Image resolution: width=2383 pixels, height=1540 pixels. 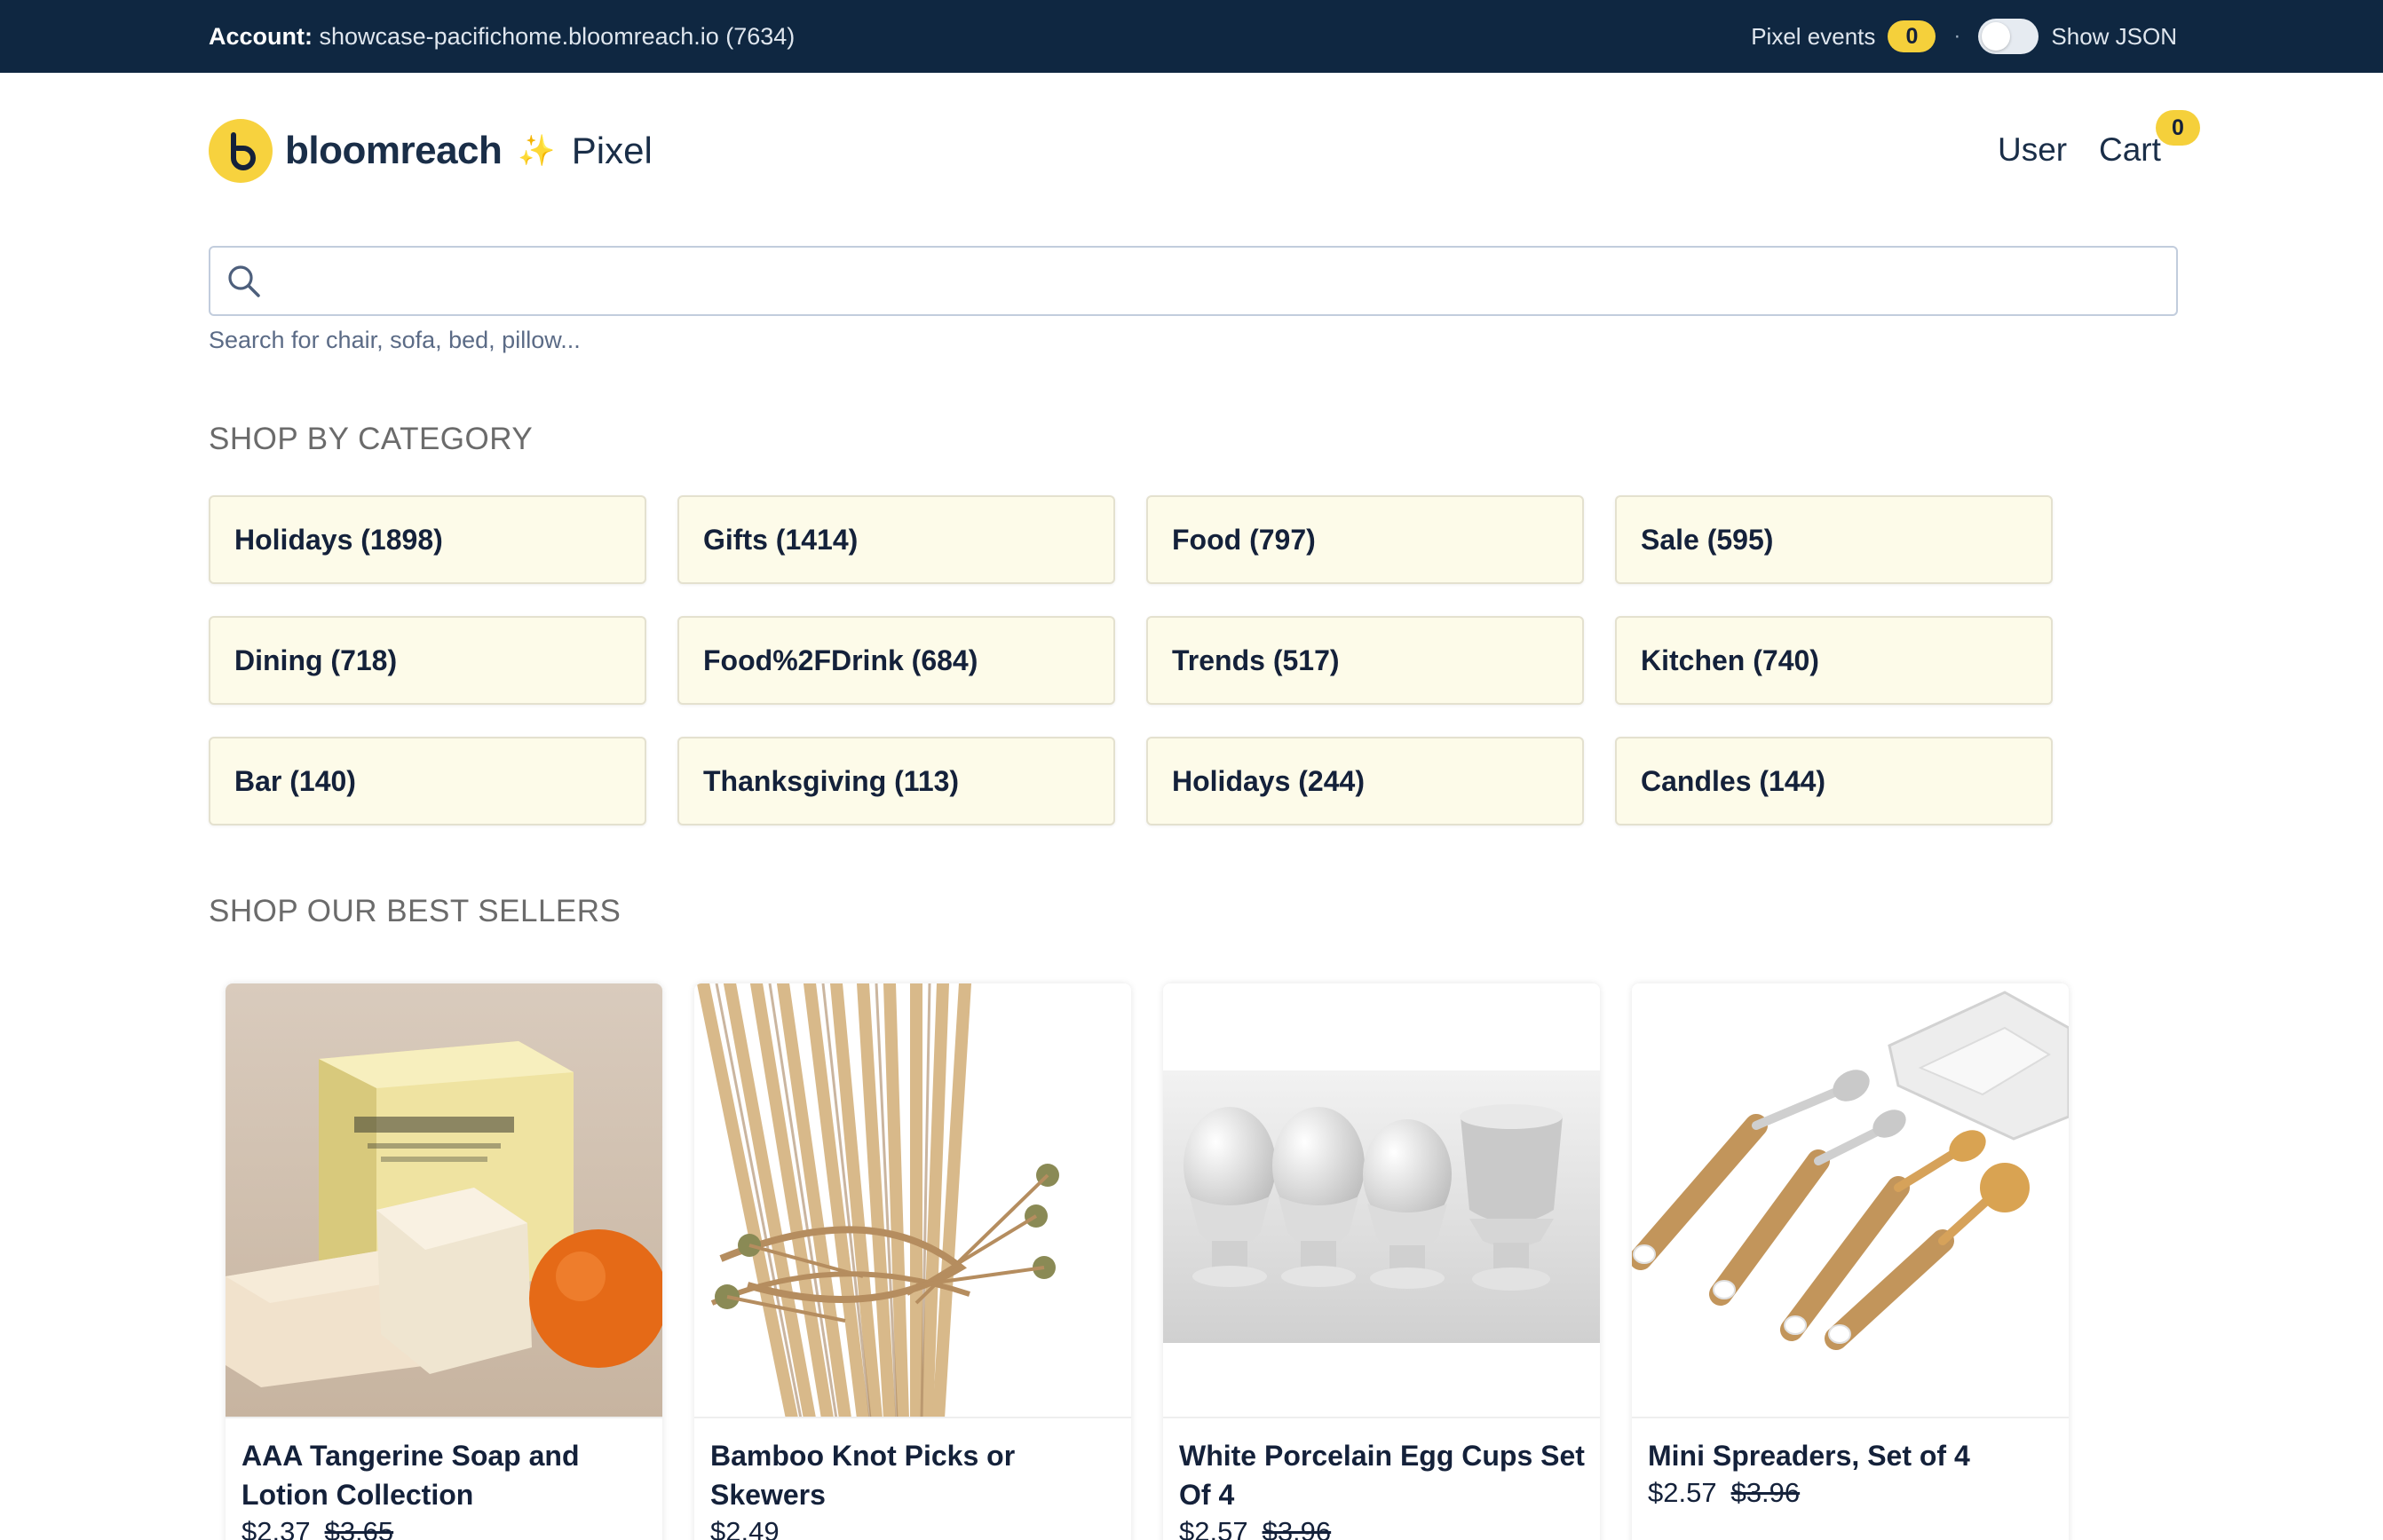 I want to click on brand-name: bloomreach, so click(x=394, y=150).